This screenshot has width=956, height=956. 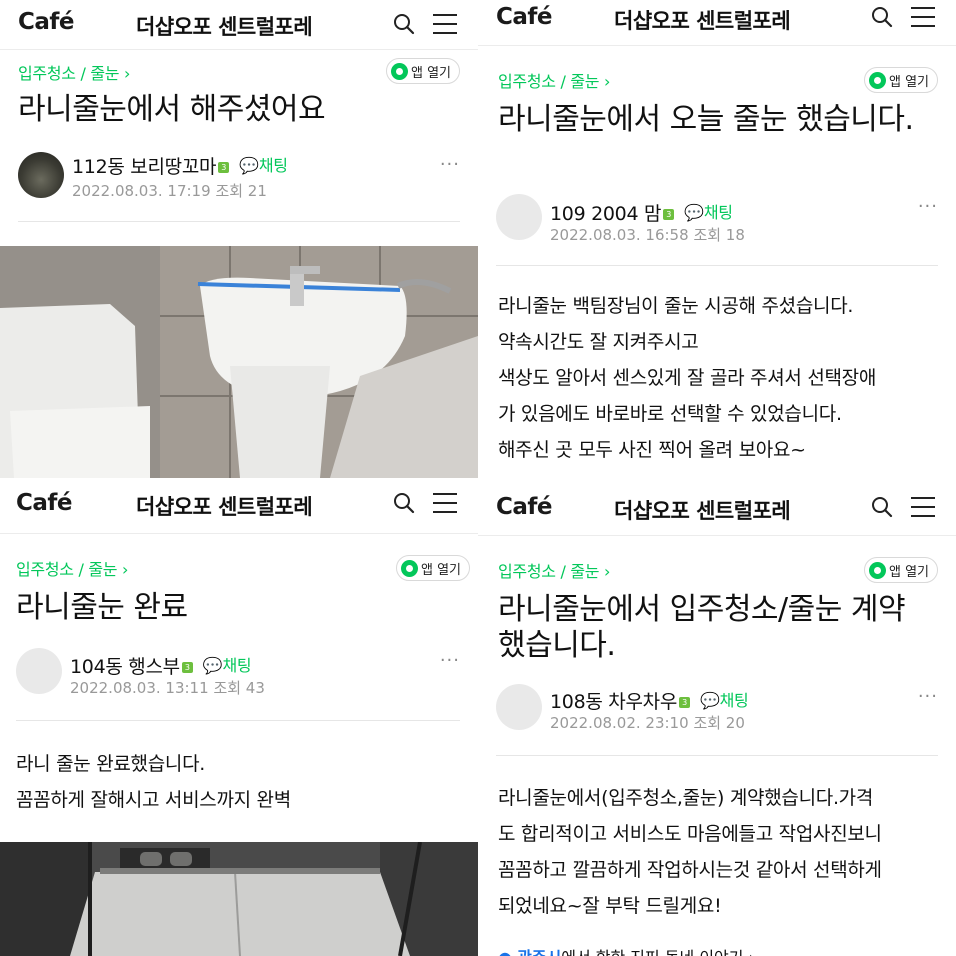 I want to click on post-title: 라니줄눈 완료, so click(x=102, y=607).